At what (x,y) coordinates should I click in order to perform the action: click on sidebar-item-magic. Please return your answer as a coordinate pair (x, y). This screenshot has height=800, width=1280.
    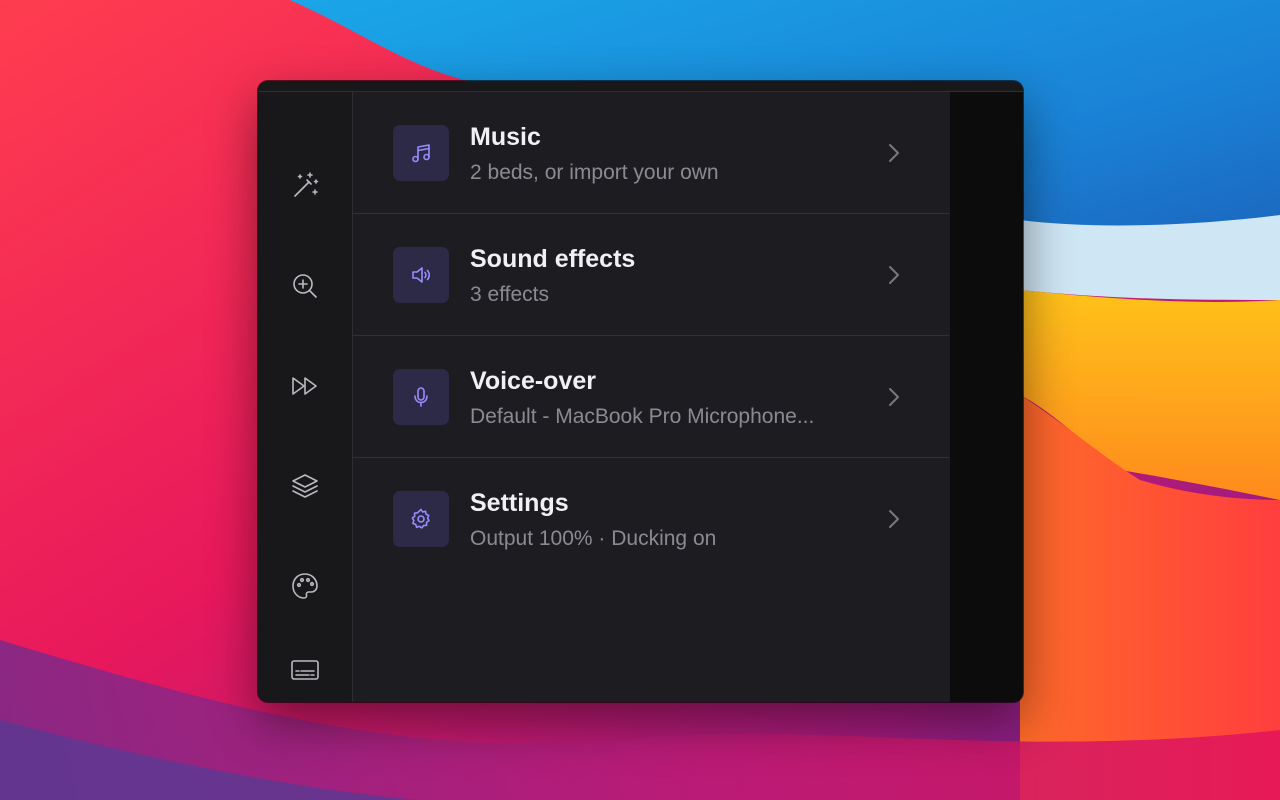
    Looking at the image, I should click on (305, 186).